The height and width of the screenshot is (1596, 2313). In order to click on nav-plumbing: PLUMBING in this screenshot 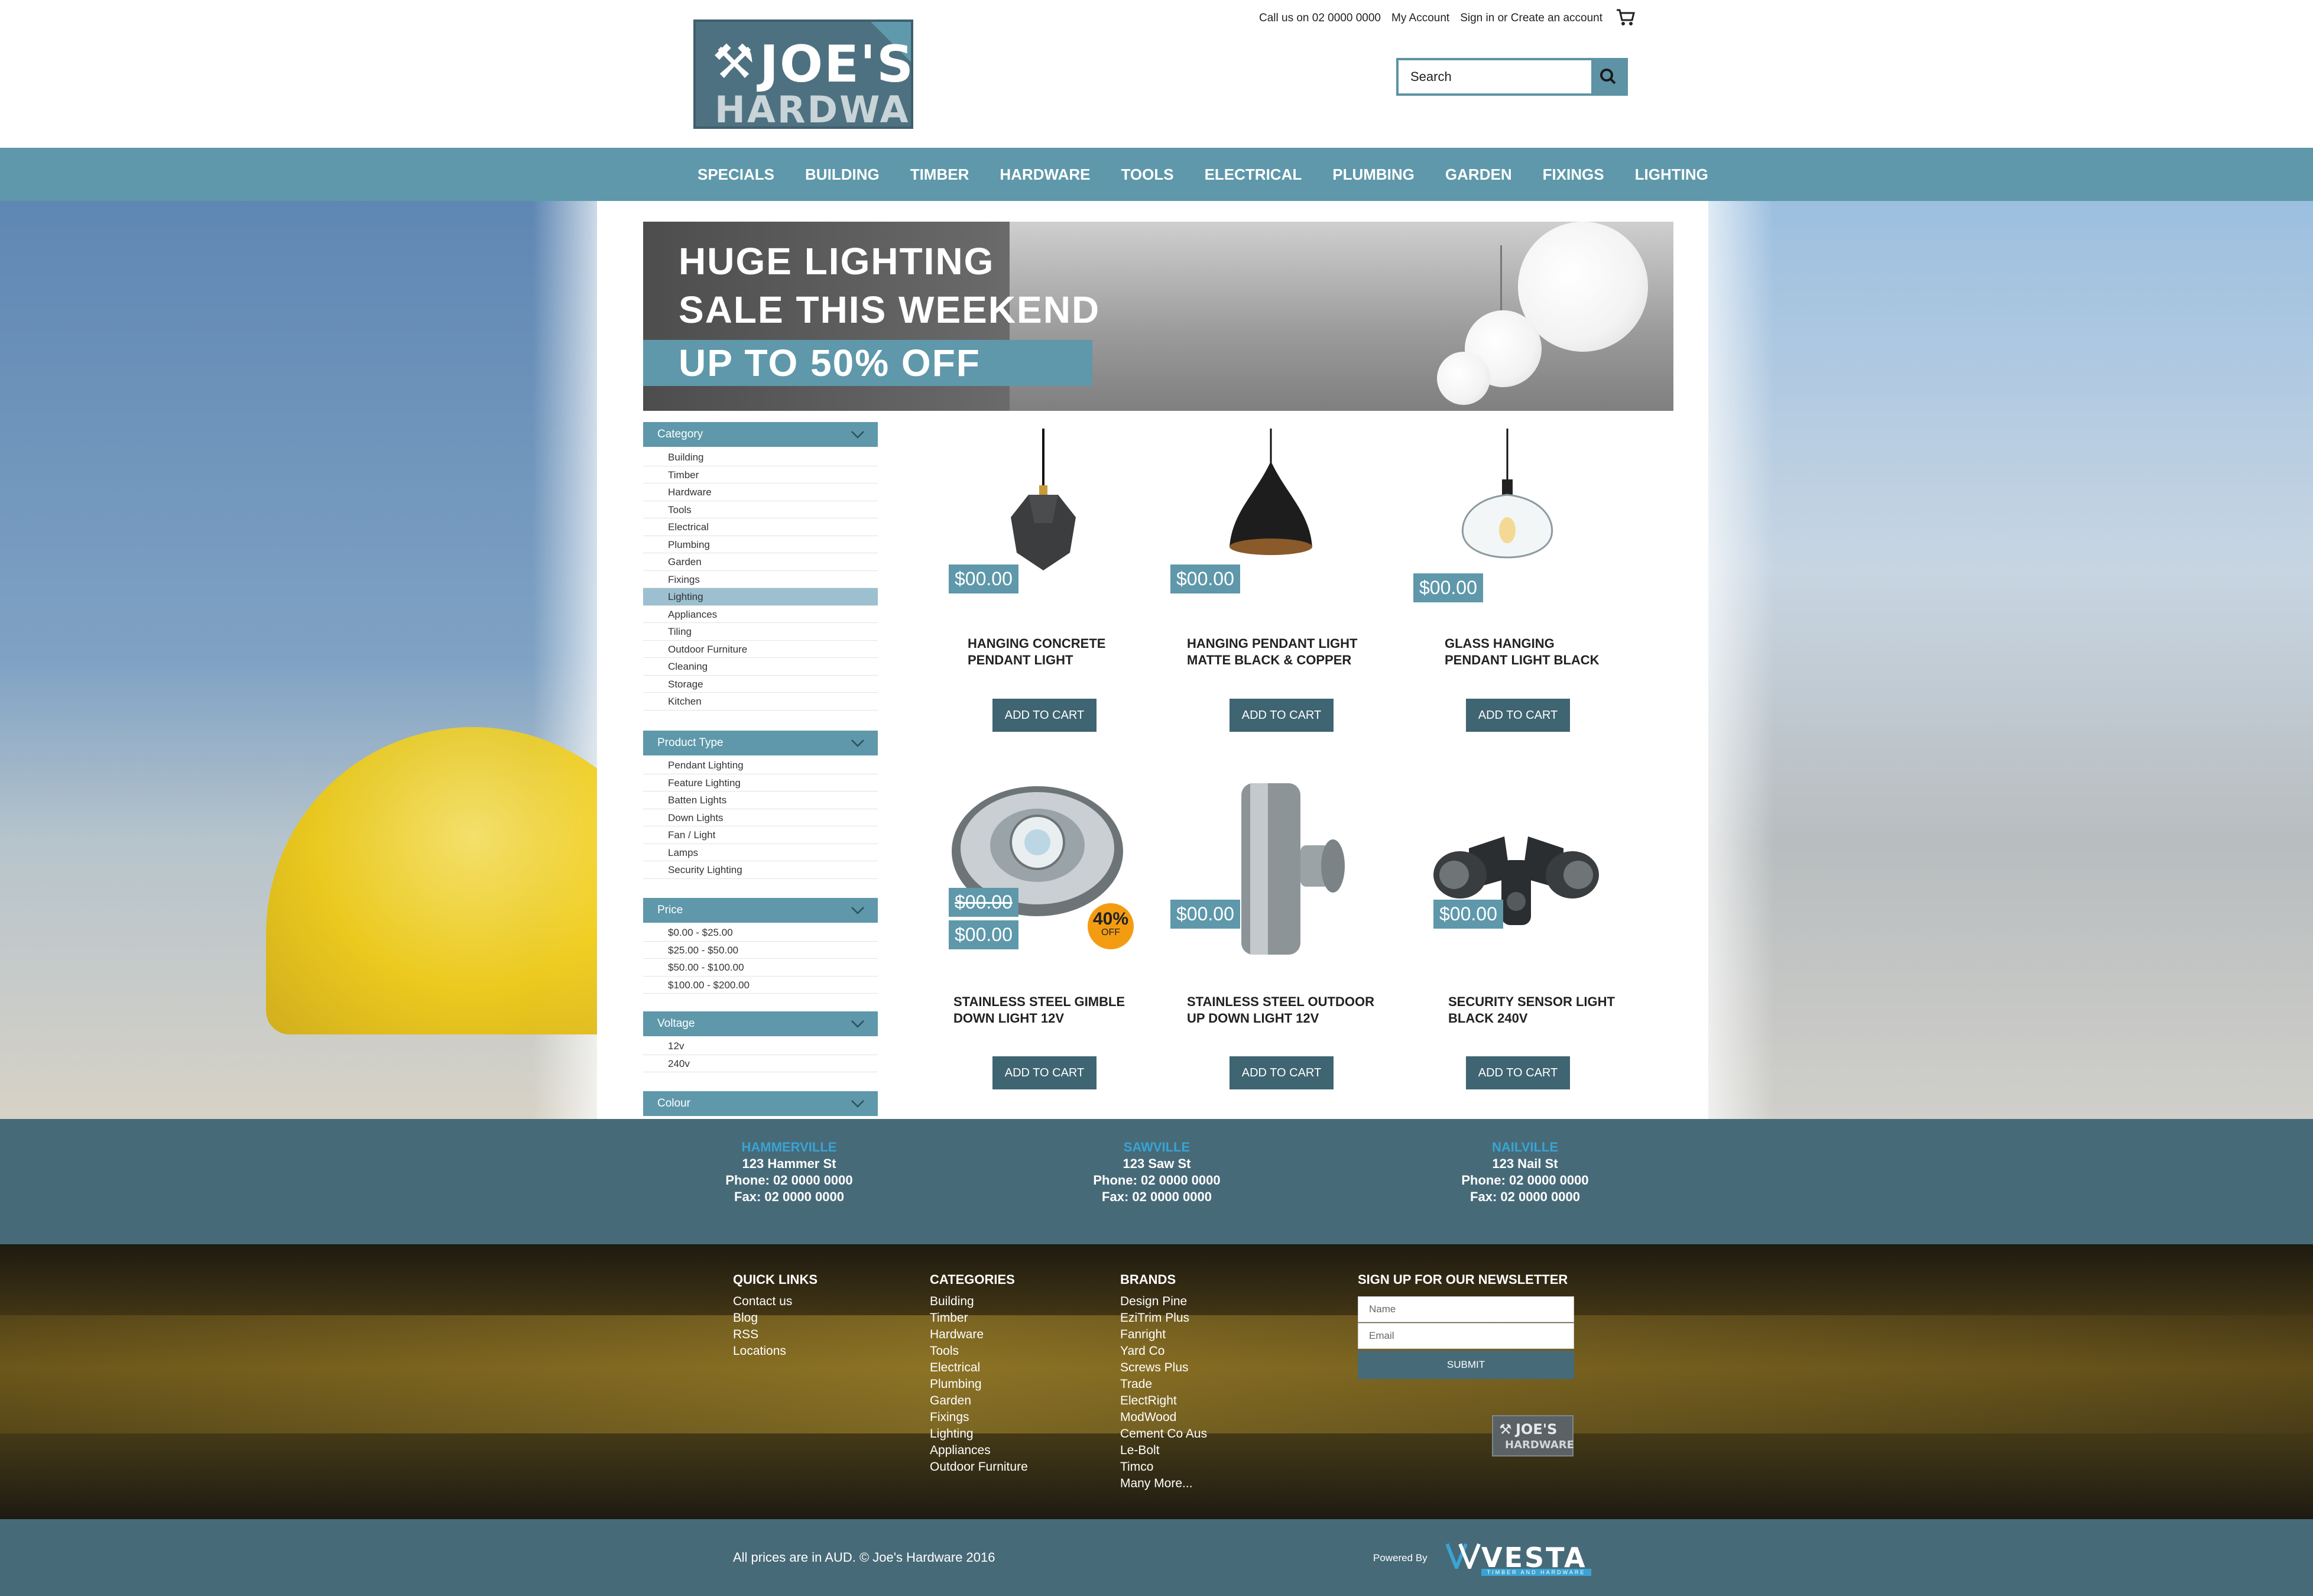, I will do `click(1373, 175)`.